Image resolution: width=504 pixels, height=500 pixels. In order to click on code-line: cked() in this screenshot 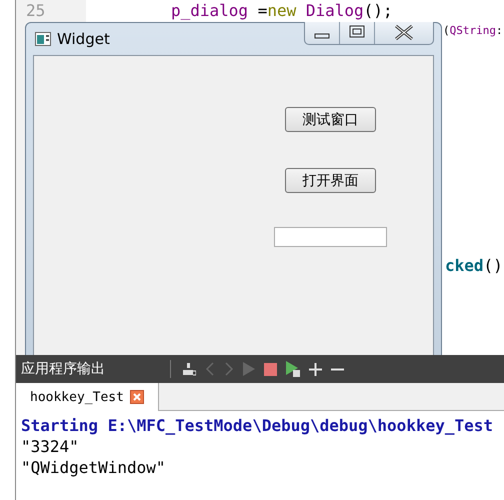, I will do `click(474, 266)`.